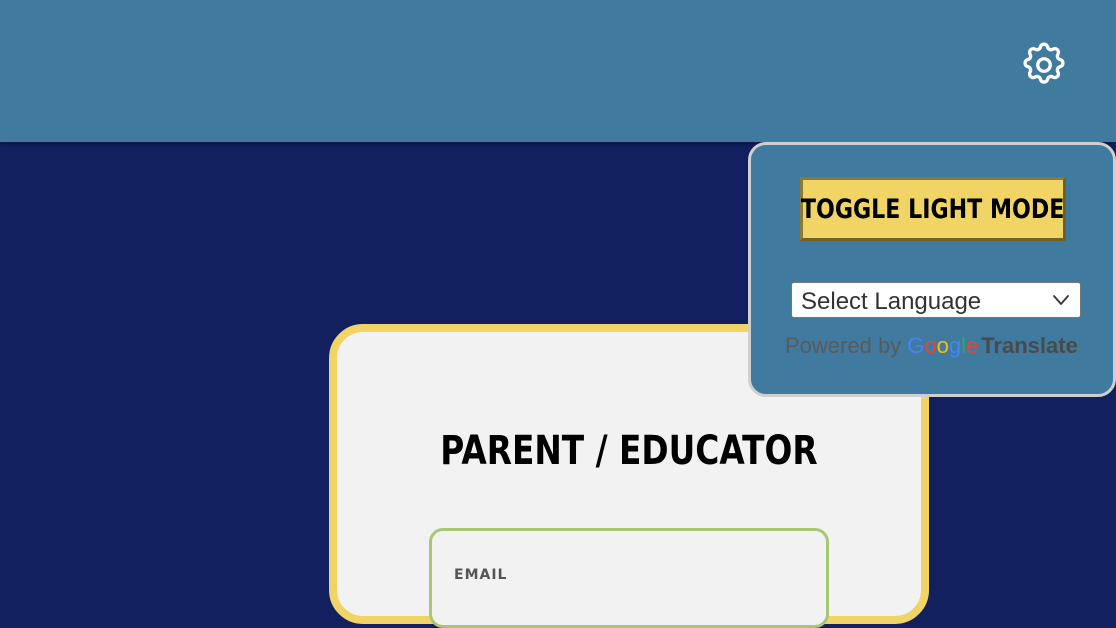 The image size is (1116, 628). Describe the element at coordinates (1029, 345) in the screenshot. I see `translate-text: Translate` at that location.